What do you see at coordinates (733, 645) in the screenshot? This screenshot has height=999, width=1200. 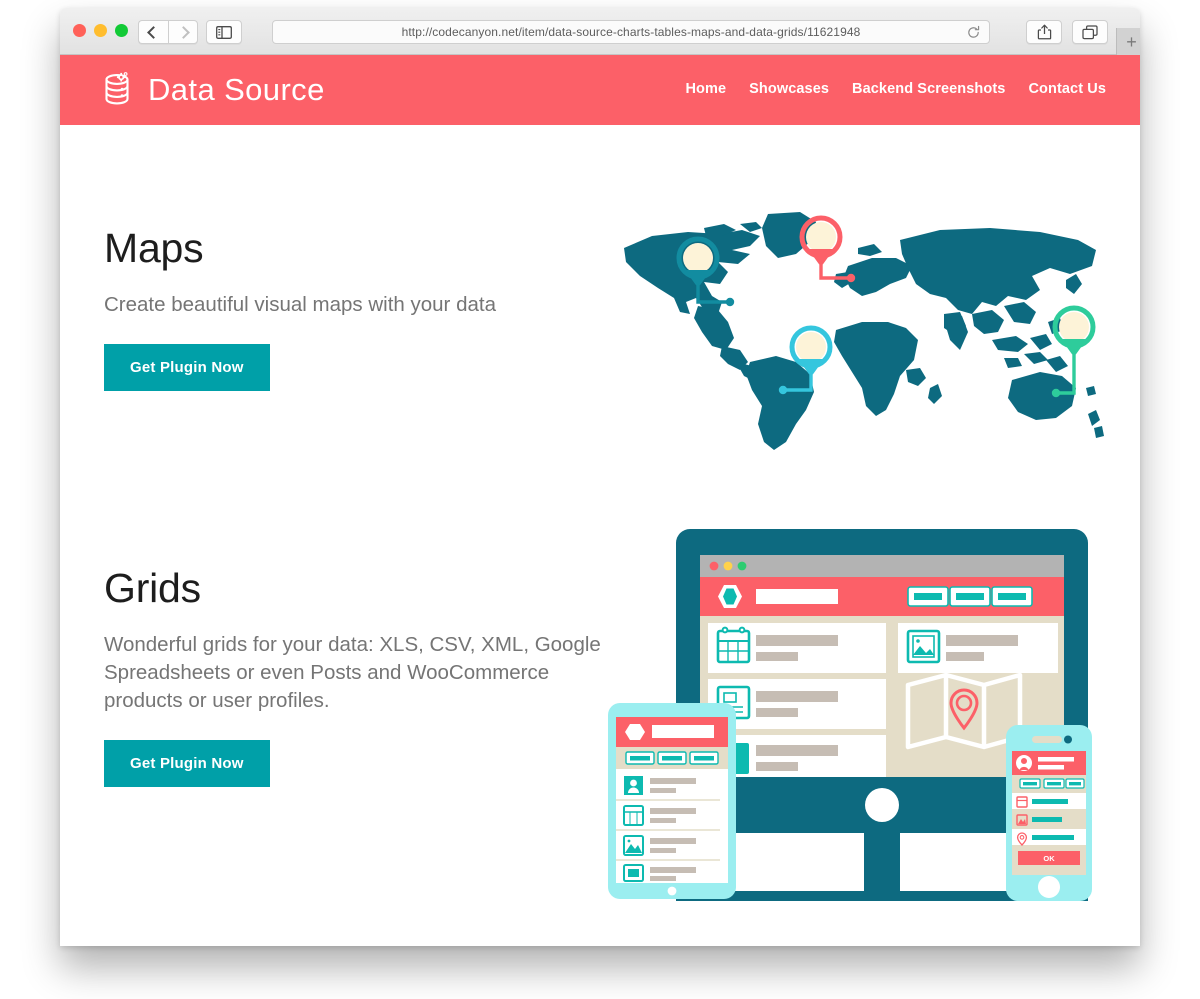 I see `calendar-icon` at bounding box center [733, 645].